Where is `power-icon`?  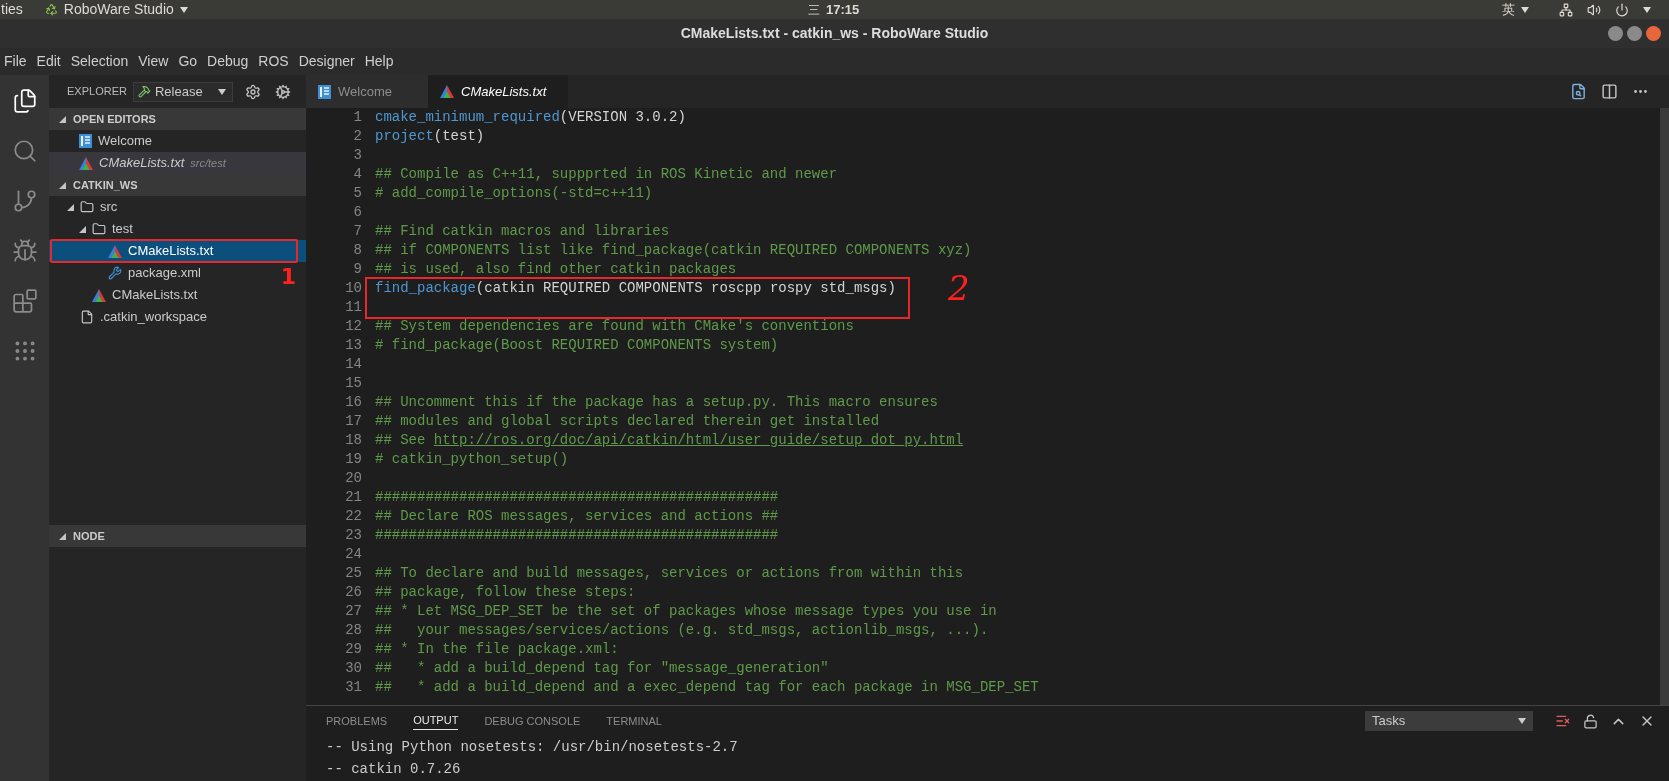 power-icon is located at coordinates (1622, 9).